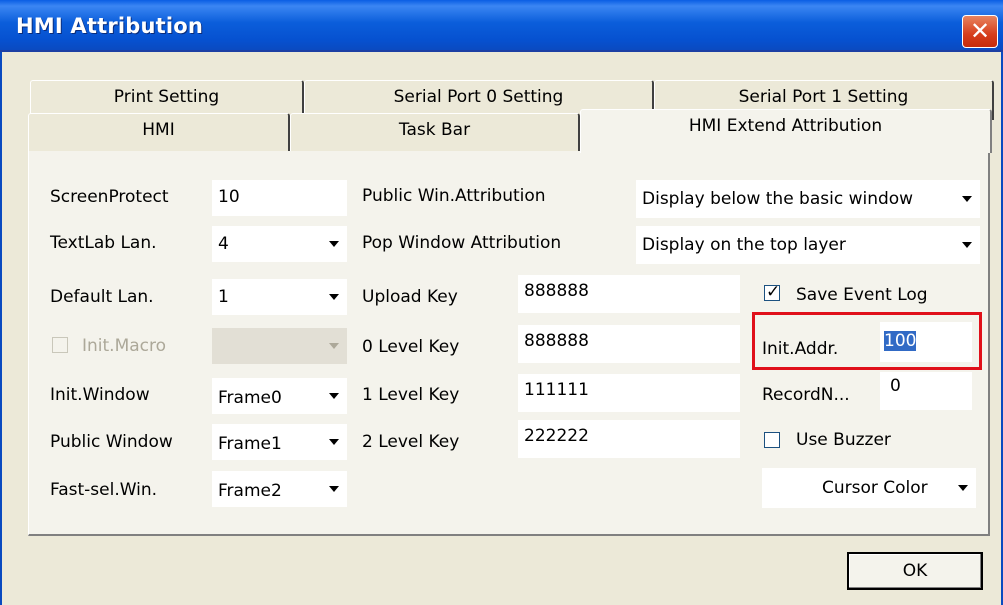 The height and width of the screenshot is (605, 1003). What do you see at coordinates (102, 297) in the screenshot?
I see `default-lan-label: Default Lan.` at bounding box center [102, 297].